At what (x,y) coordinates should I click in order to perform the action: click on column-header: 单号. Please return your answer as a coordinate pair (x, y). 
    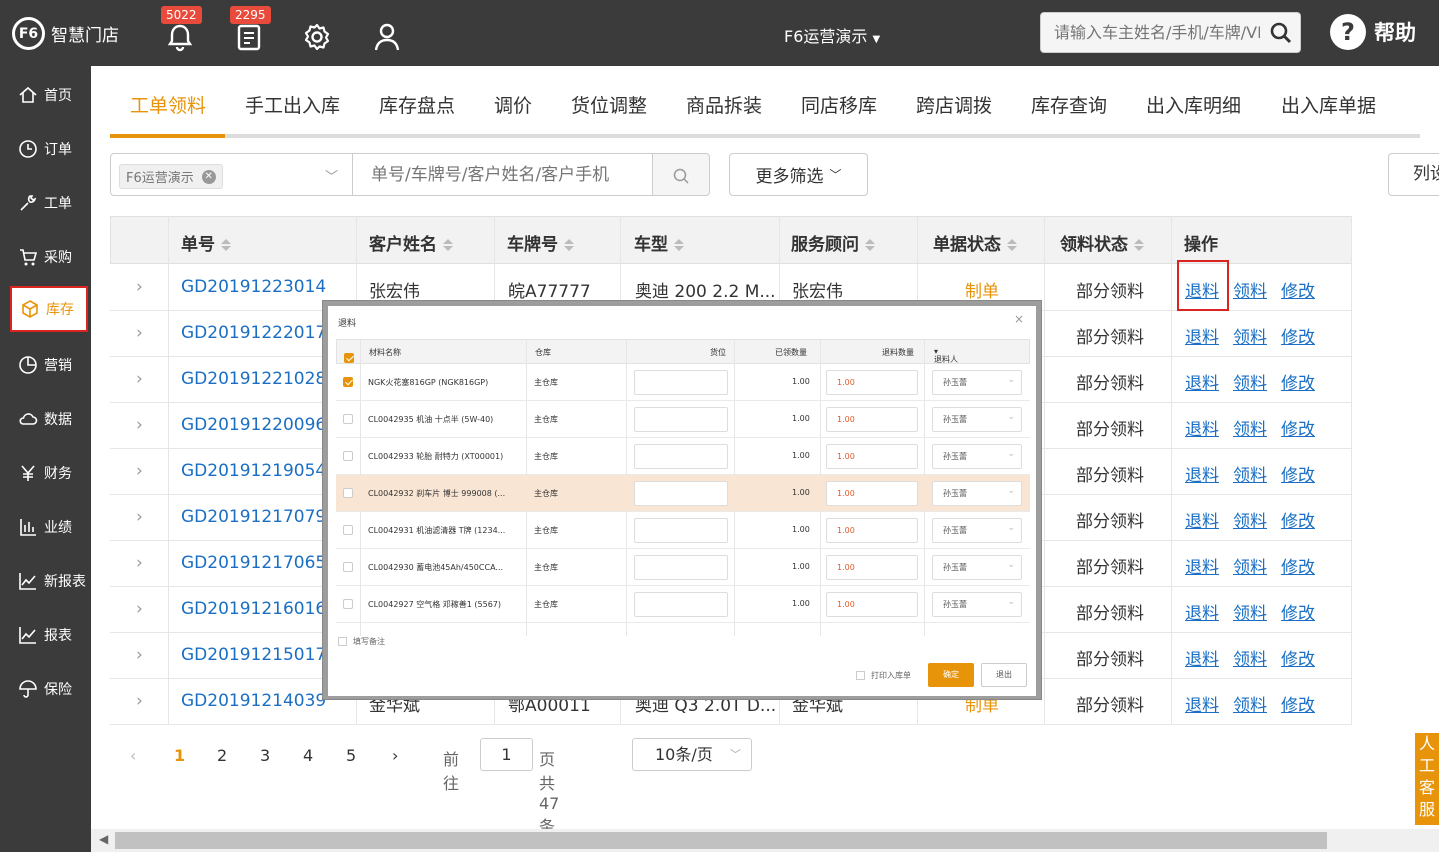
    Looking at the image, I should click on (206, 242).